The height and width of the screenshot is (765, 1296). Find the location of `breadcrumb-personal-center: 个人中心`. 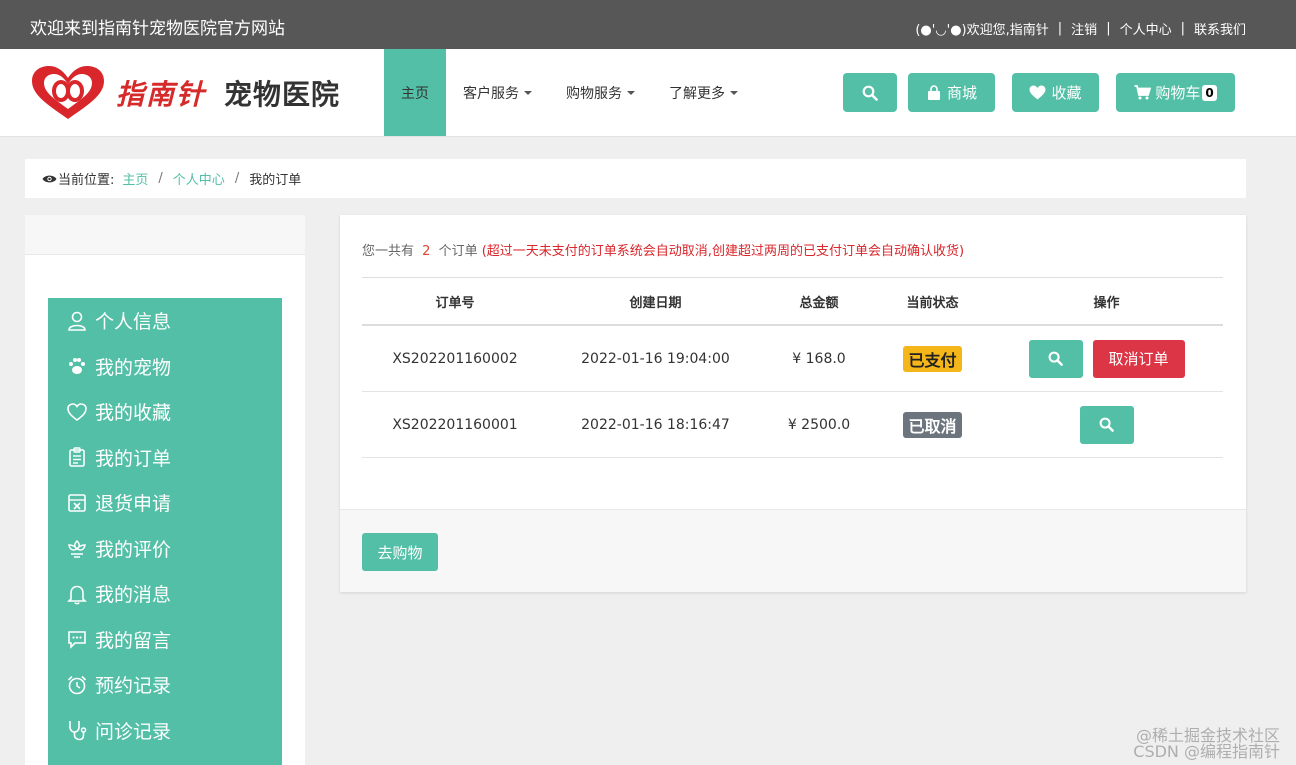

breadcrumb-personal-center: 个人中心 is located at coordinates (199, 178).